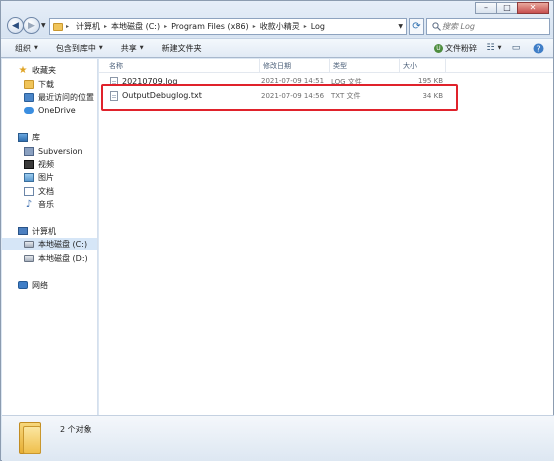  Describe the element at coordinates (88, 26) in the screenshot. I see `breadcrumb-computer: 计算机` at that location.